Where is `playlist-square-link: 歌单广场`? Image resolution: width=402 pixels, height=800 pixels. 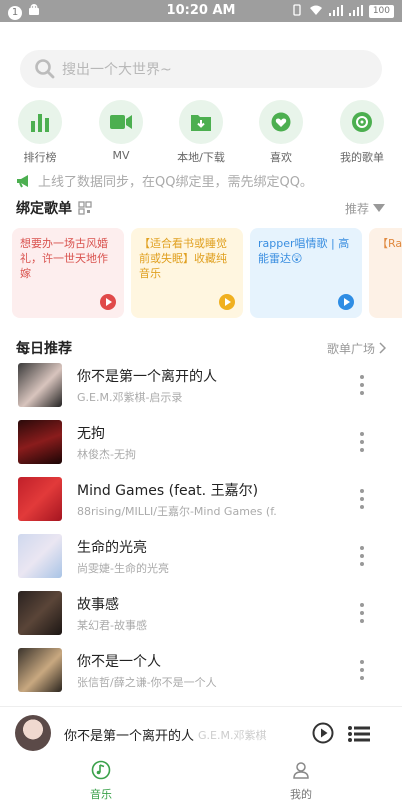 playlist-square-link: 歌单广场 is located at coordinates (356, 348).